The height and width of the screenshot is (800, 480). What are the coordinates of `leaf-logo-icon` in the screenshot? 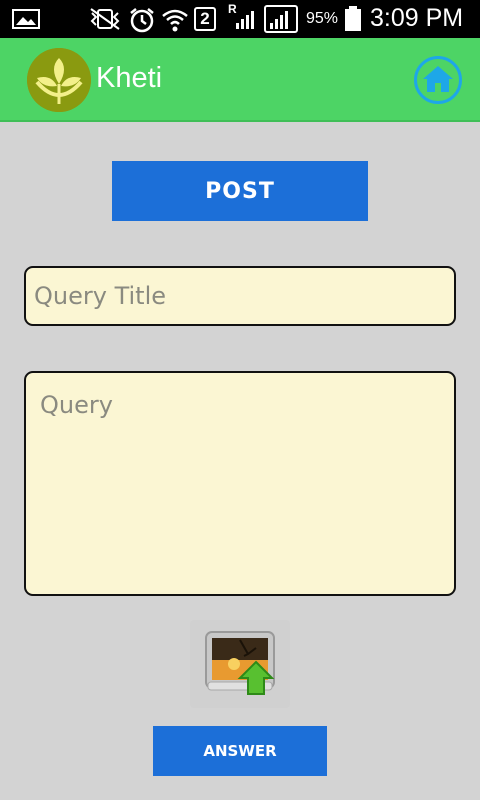 It's located at (59, 80).